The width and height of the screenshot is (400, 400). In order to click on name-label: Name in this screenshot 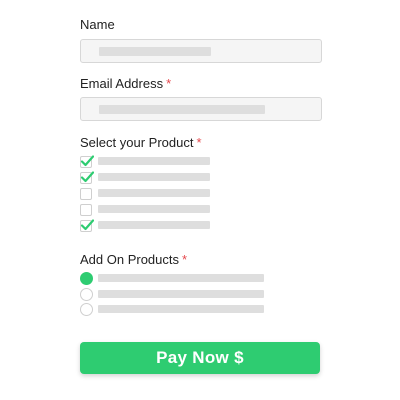, I will do `click(97, 24)`.